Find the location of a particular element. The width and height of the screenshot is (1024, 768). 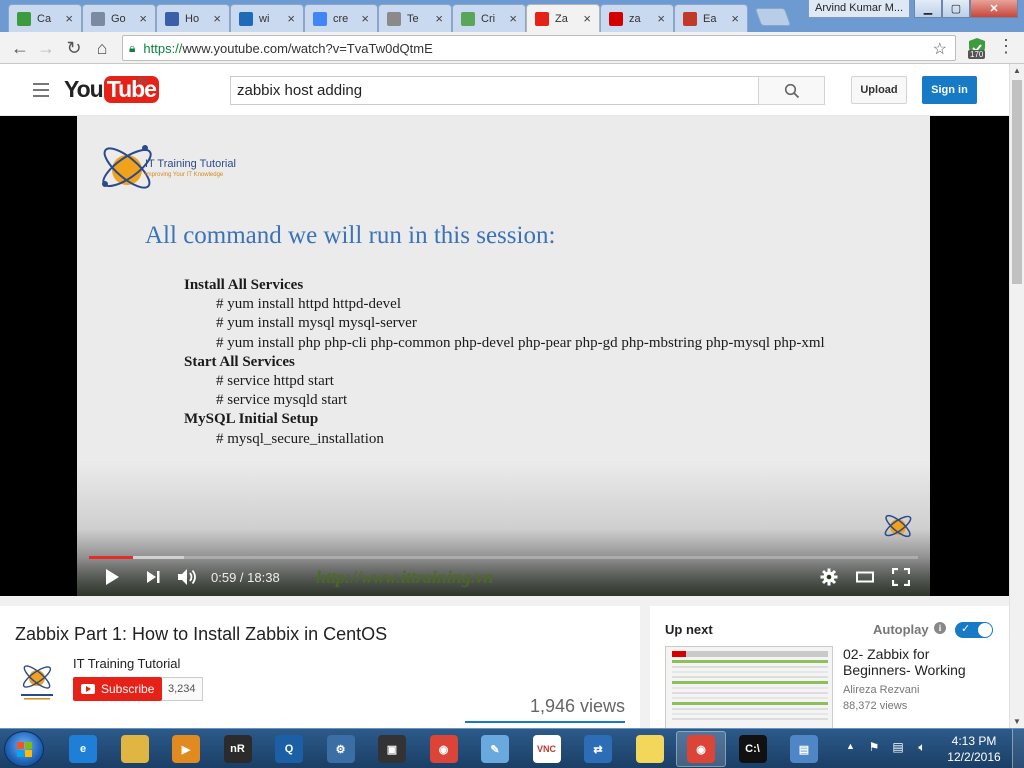

taskbar-internet-explorer-button: e is located at coordinates (83, 749).